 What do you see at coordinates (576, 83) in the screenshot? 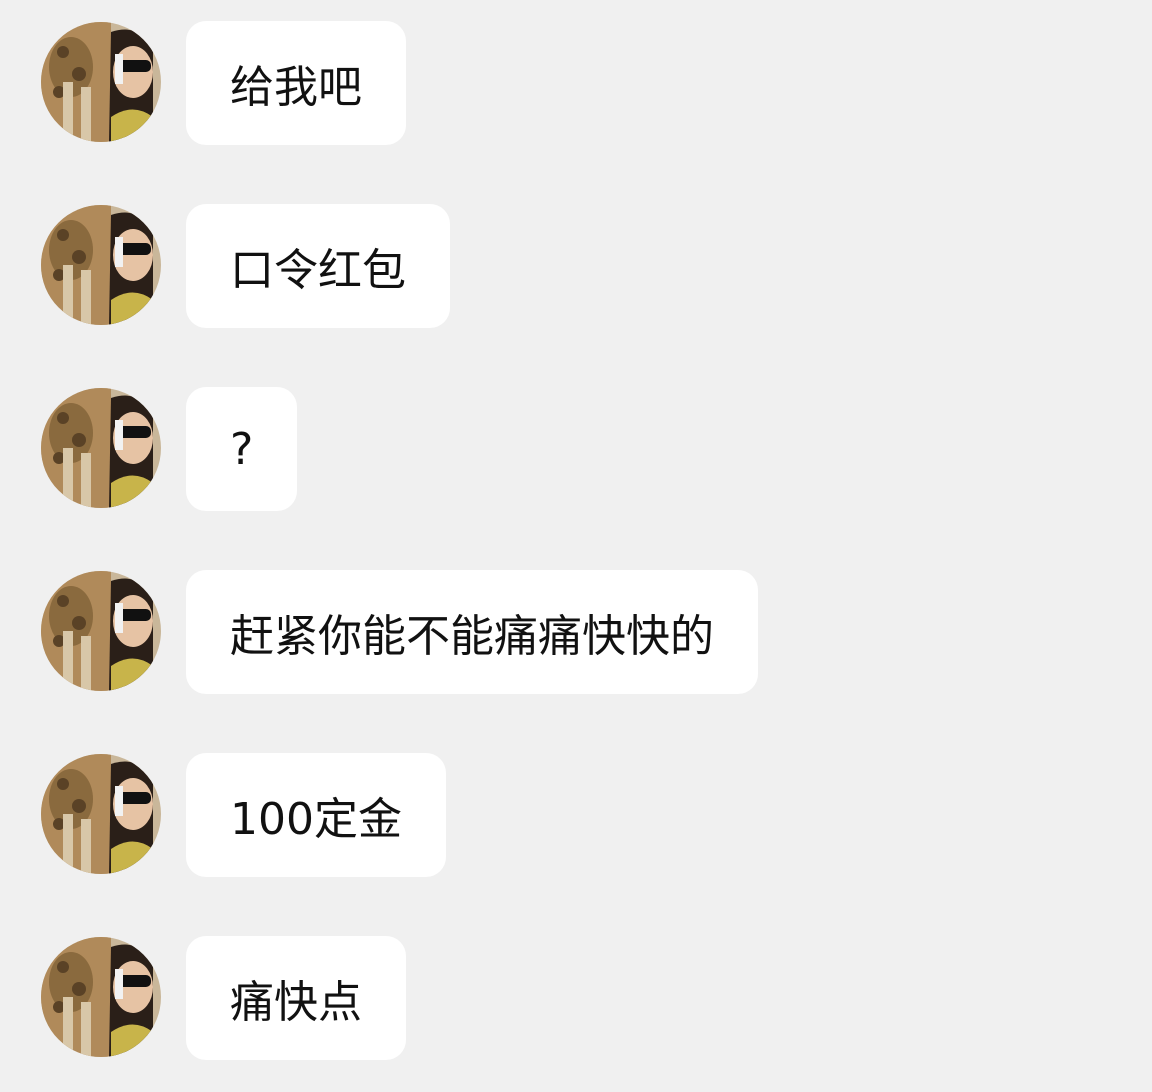
I see `message-row: 给我吧` at bounding box center [576, 83].